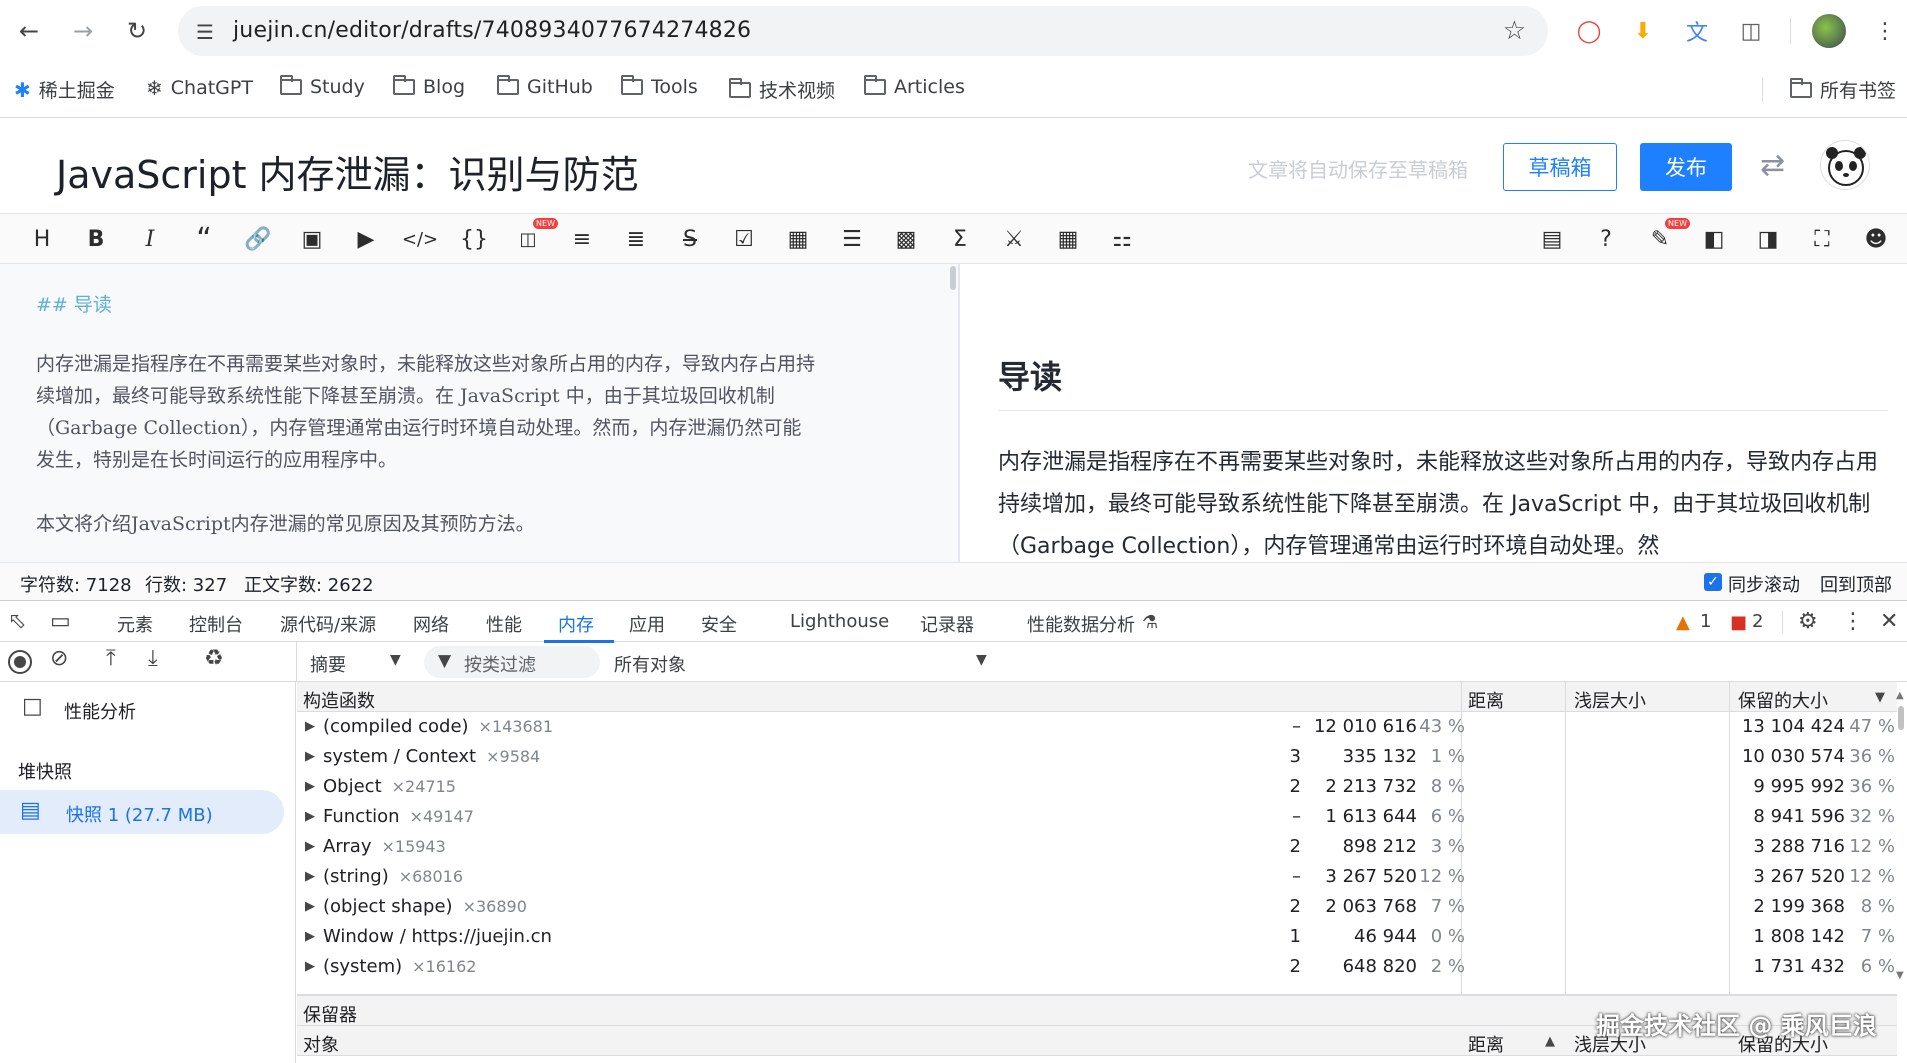 The height and width of the screenshot is (1063, 1907). What do you see at coordinates (1901, 718) in the screenshot?
I see `scroll-thumb` at bounding box center [1901, 718].